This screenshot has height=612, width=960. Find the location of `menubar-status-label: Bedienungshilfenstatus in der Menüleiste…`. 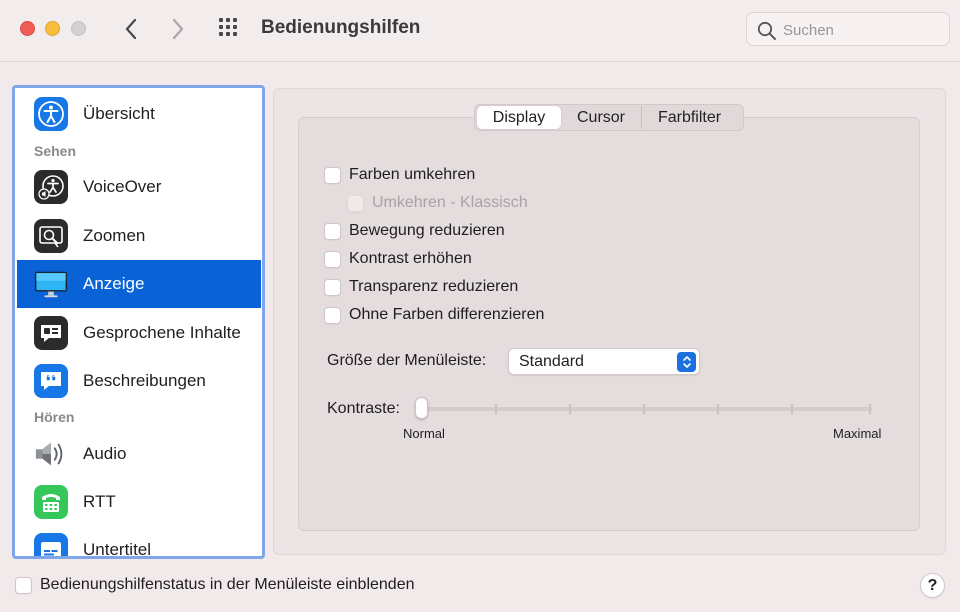

menubar-status-label: Bedienungshilfenstatus in der Menüleiste… is located at coordinates (227, 584).